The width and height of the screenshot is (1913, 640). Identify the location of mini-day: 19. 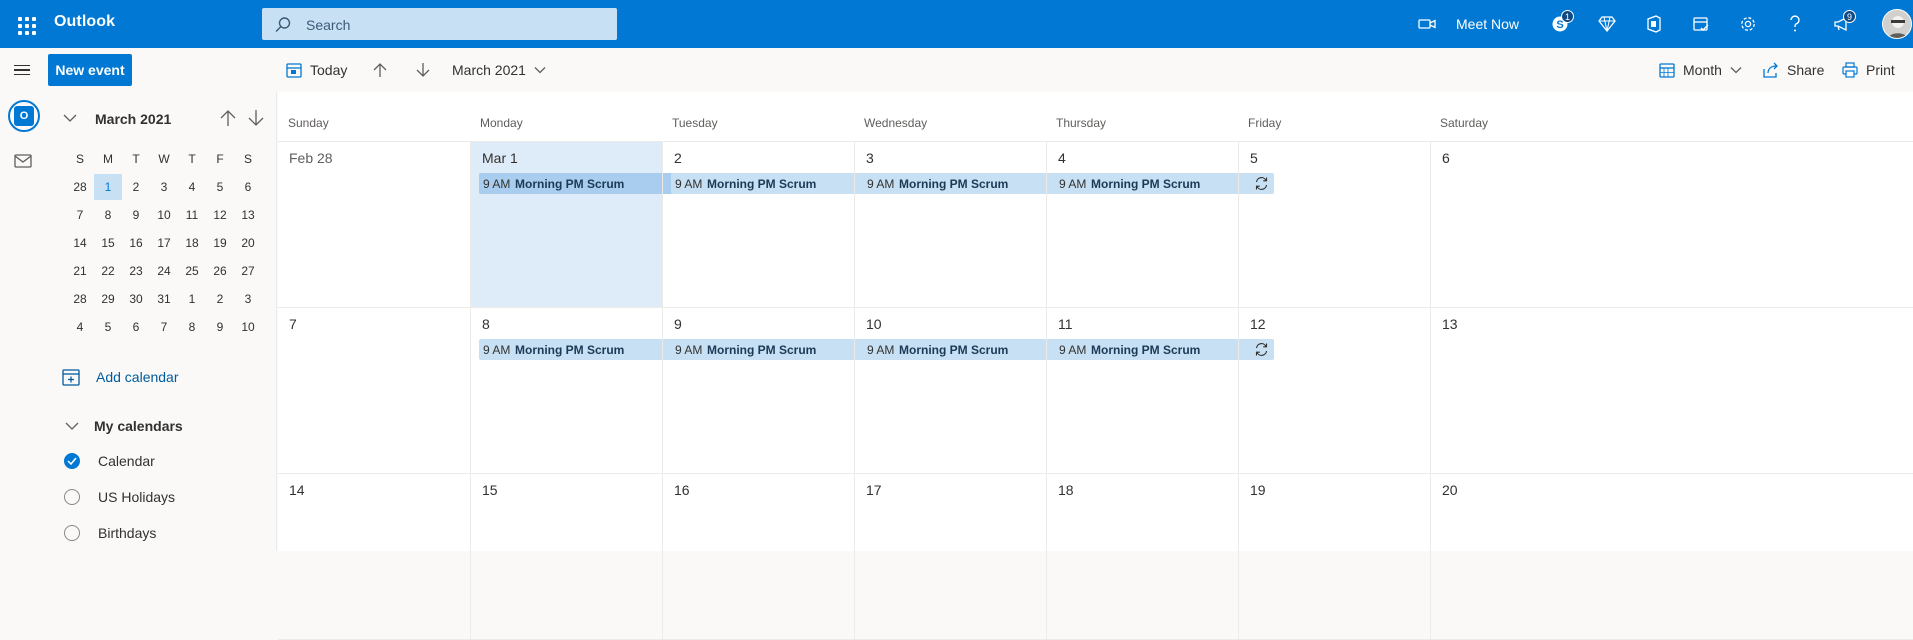
(220, 243).